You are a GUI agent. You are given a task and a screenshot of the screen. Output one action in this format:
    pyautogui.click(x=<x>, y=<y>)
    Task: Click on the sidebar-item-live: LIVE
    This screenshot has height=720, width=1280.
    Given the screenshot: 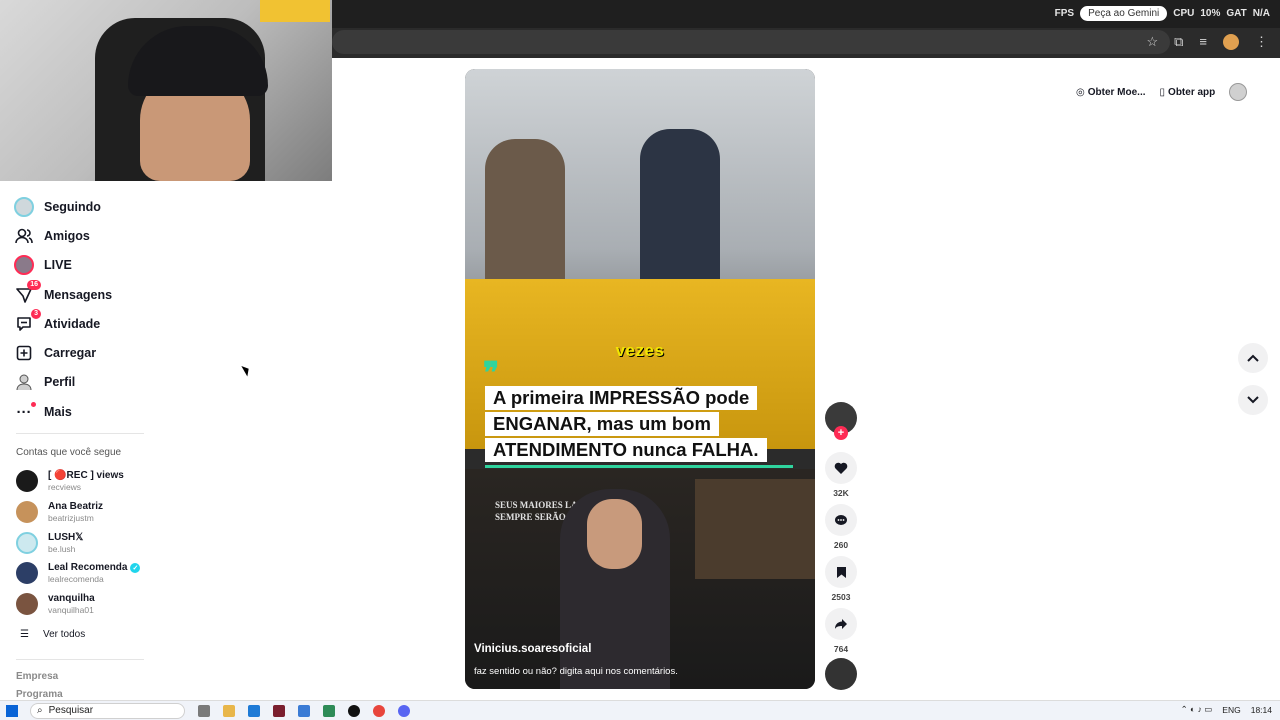 What is the action you would take?
    pyautogui.click(x=43, y=265)
    